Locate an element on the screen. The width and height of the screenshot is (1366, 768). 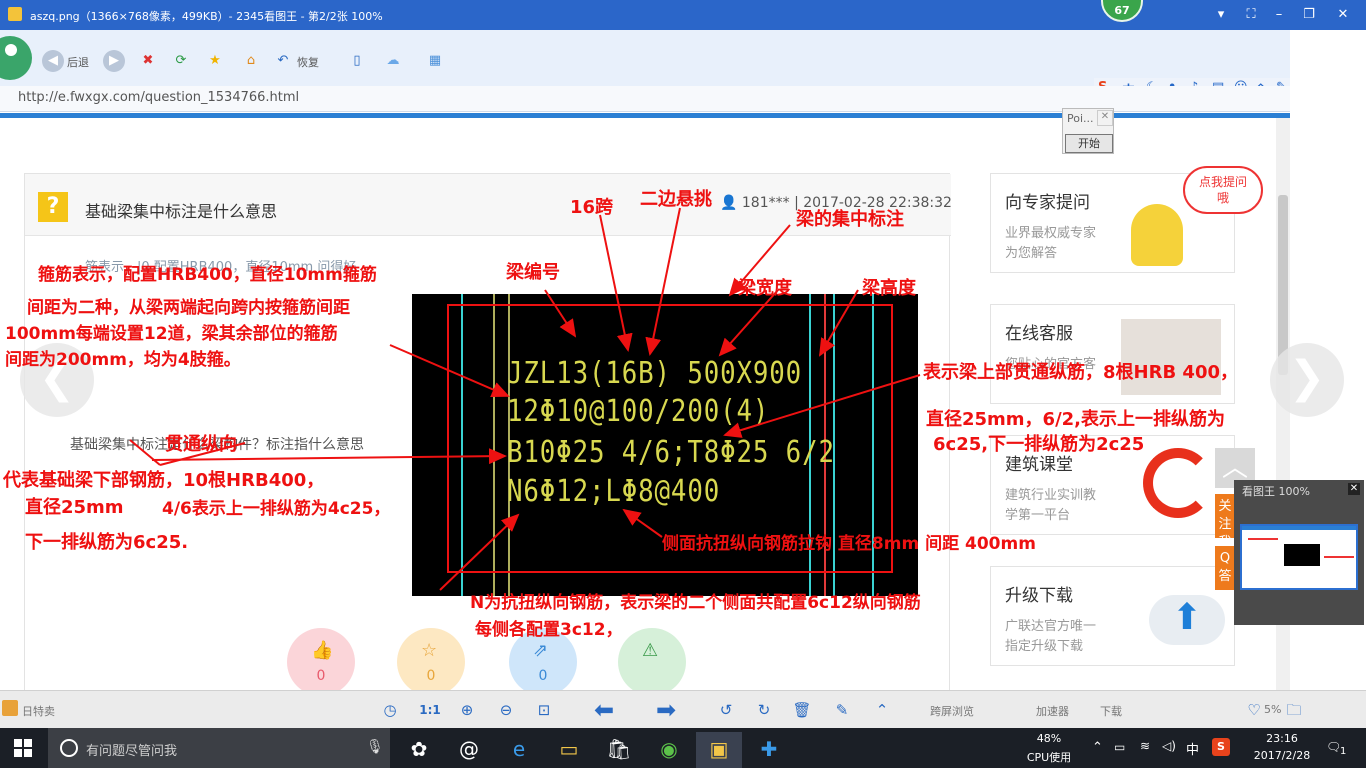
mini-preview-title: 看图王 100% is located at coordinates (1276, 491).